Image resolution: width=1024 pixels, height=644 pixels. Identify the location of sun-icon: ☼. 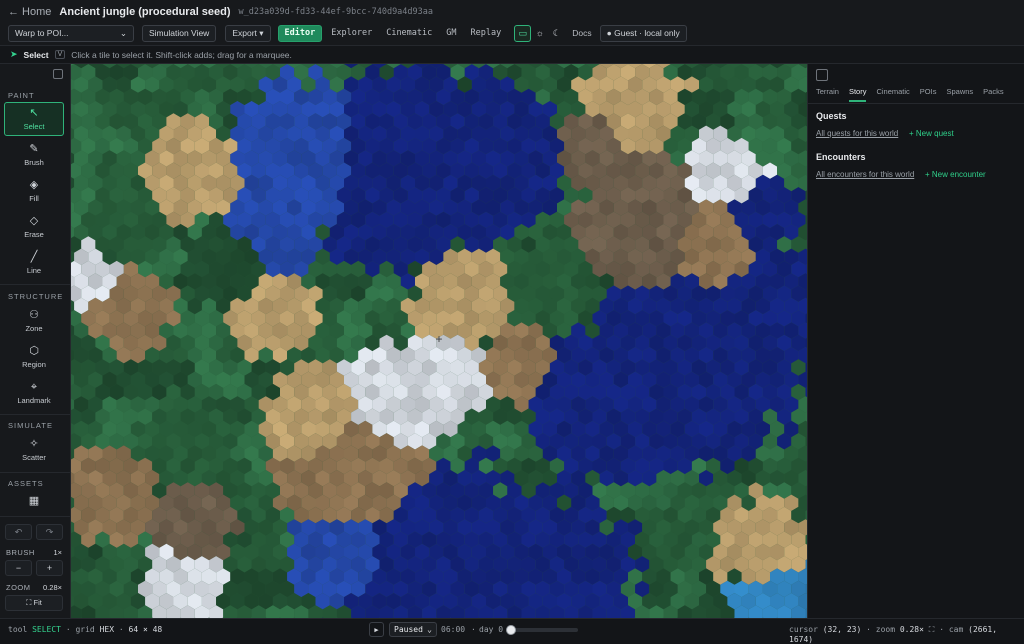
(539, 33).